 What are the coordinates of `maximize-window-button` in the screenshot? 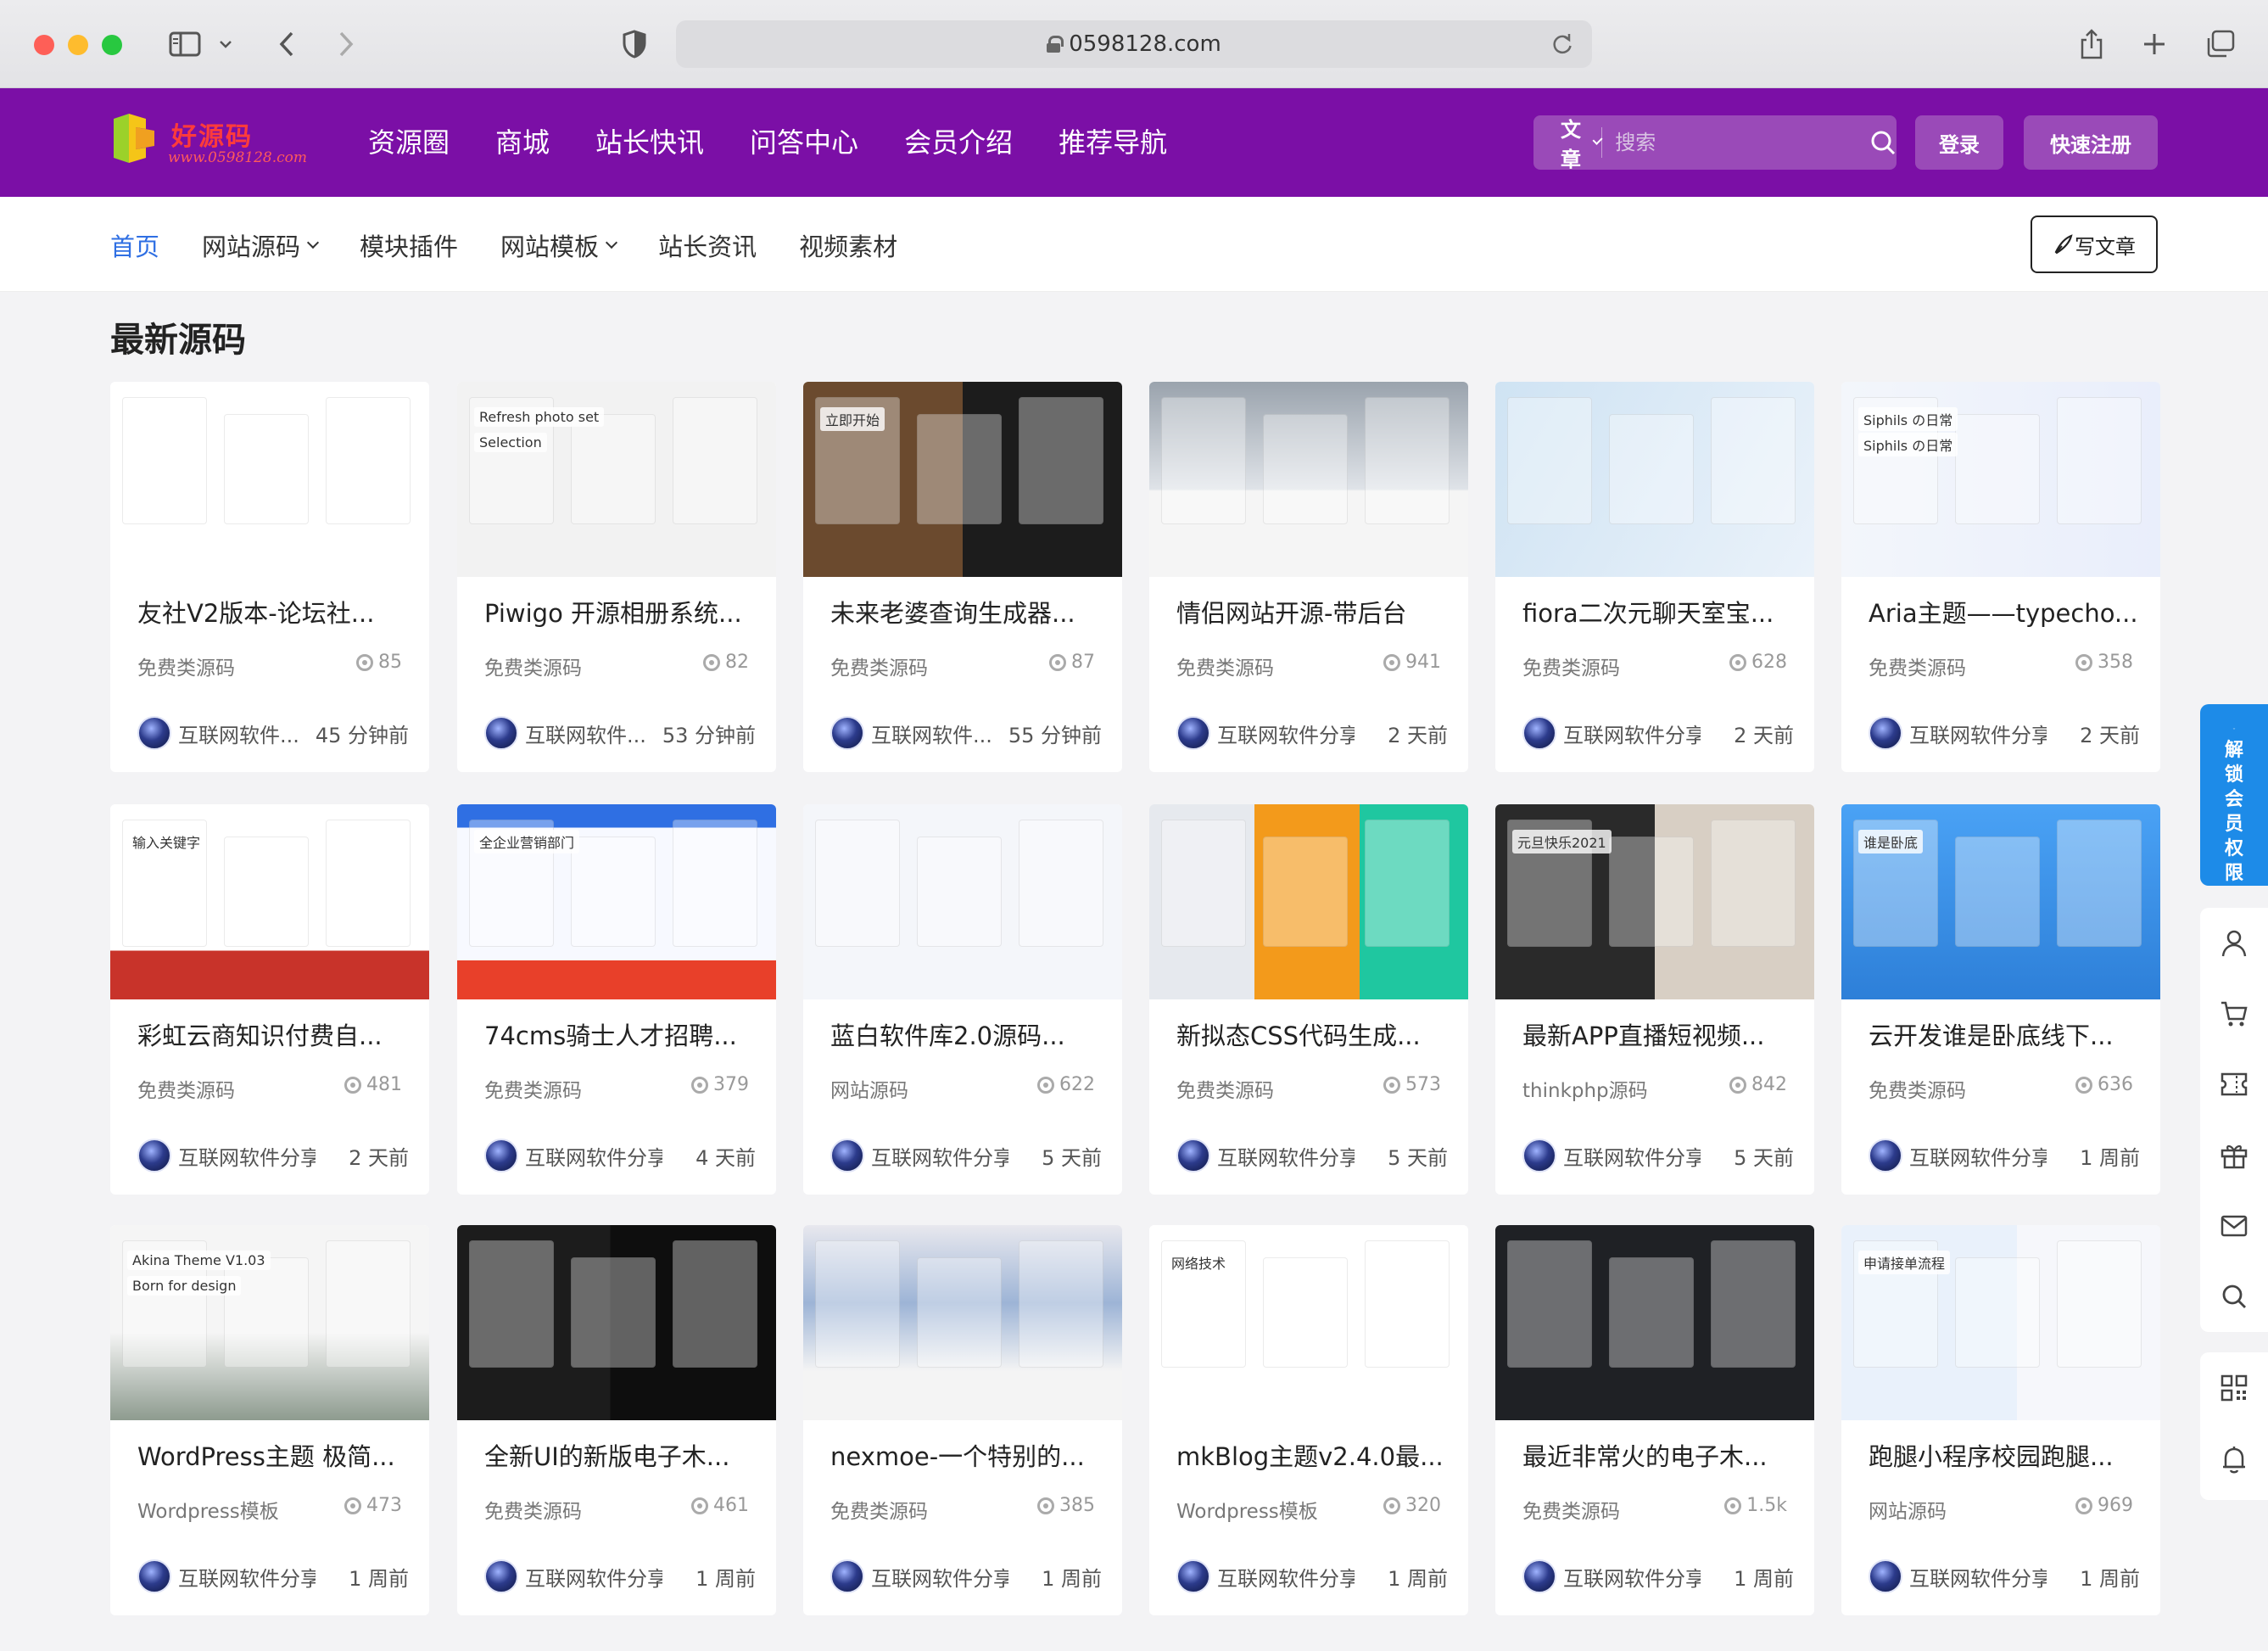 It's located at (112, 45).